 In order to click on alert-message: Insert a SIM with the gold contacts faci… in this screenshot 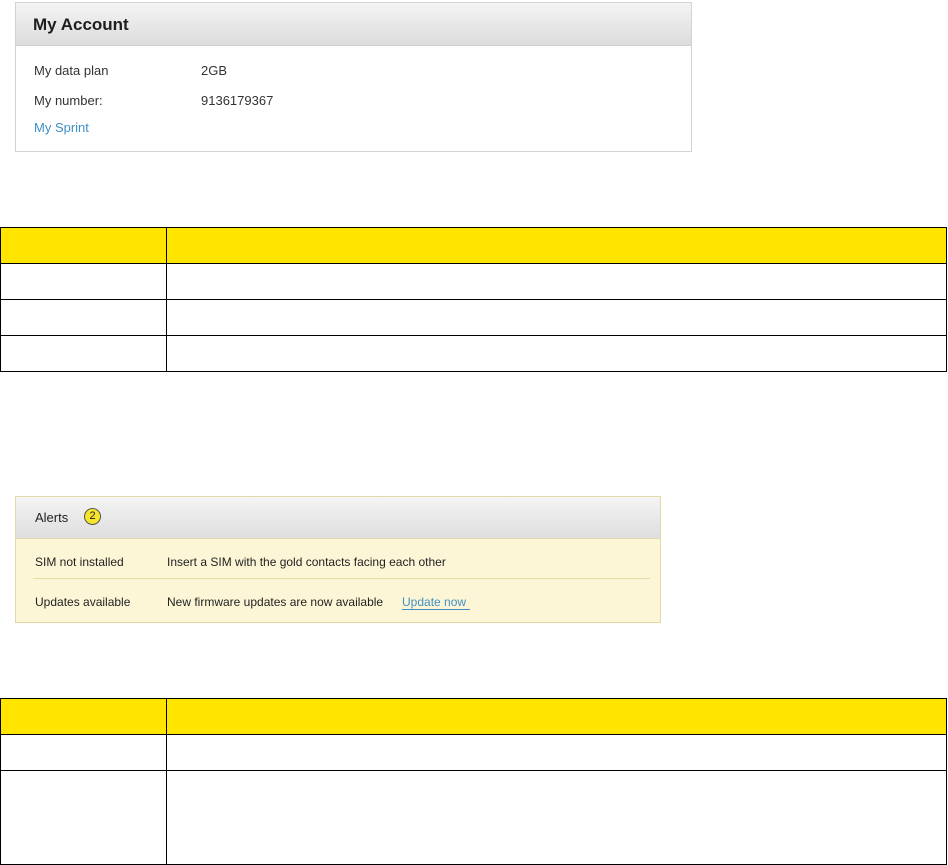, I will do `click(306, 562)`.